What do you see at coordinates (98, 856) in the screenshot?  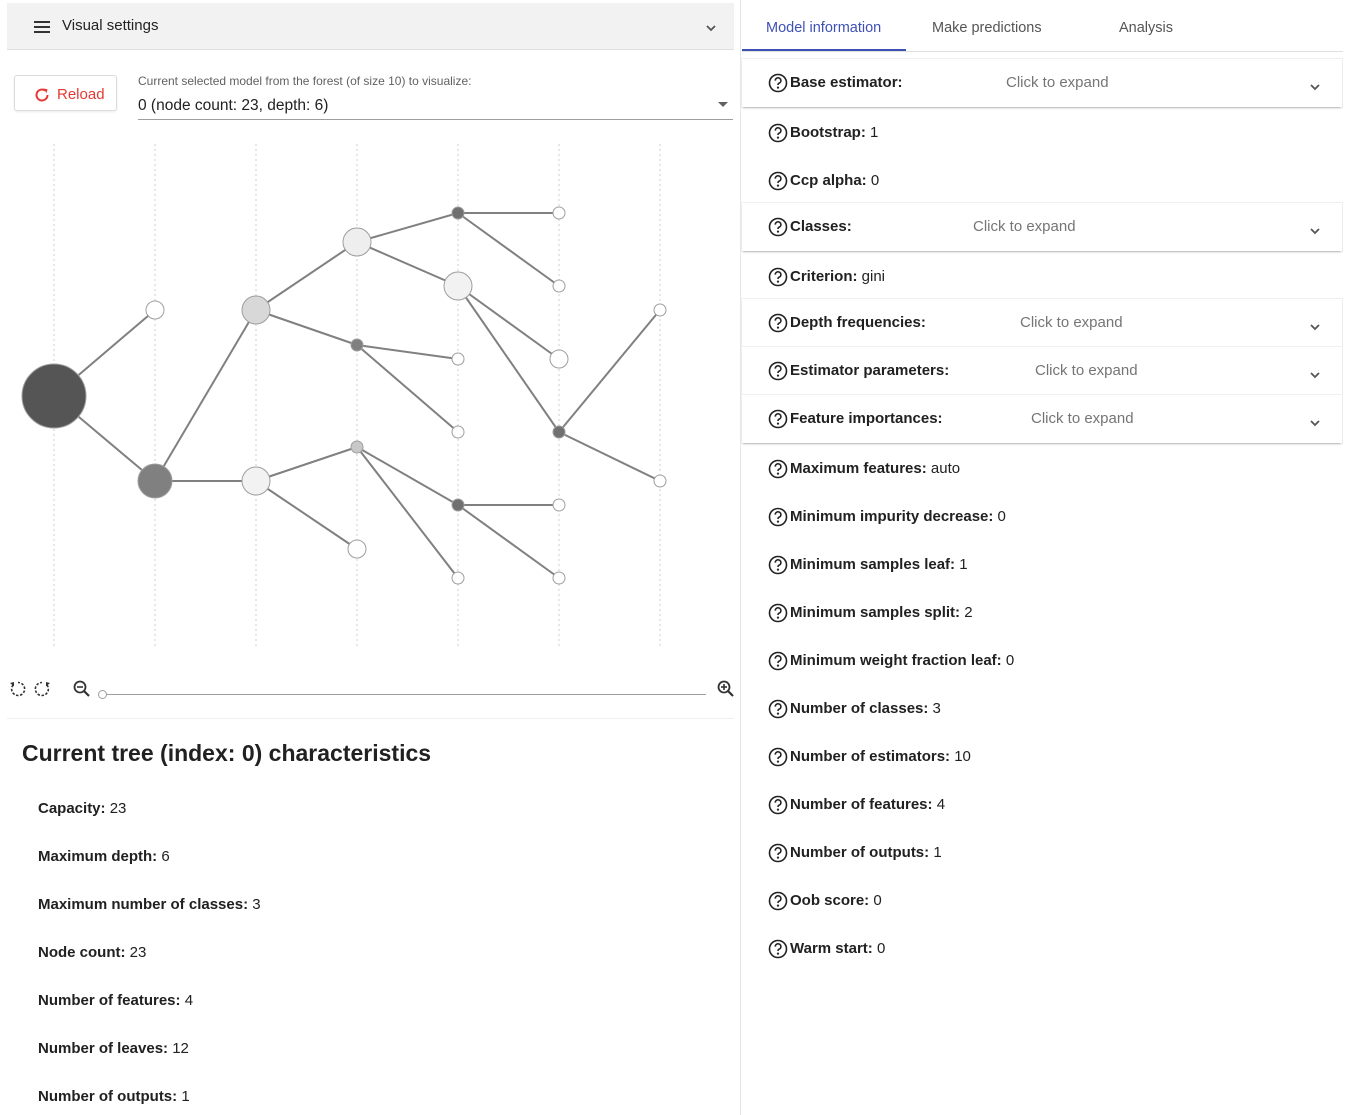 I see `tree-stat-label: Maximum depth:` at bounding box center [98, 856].